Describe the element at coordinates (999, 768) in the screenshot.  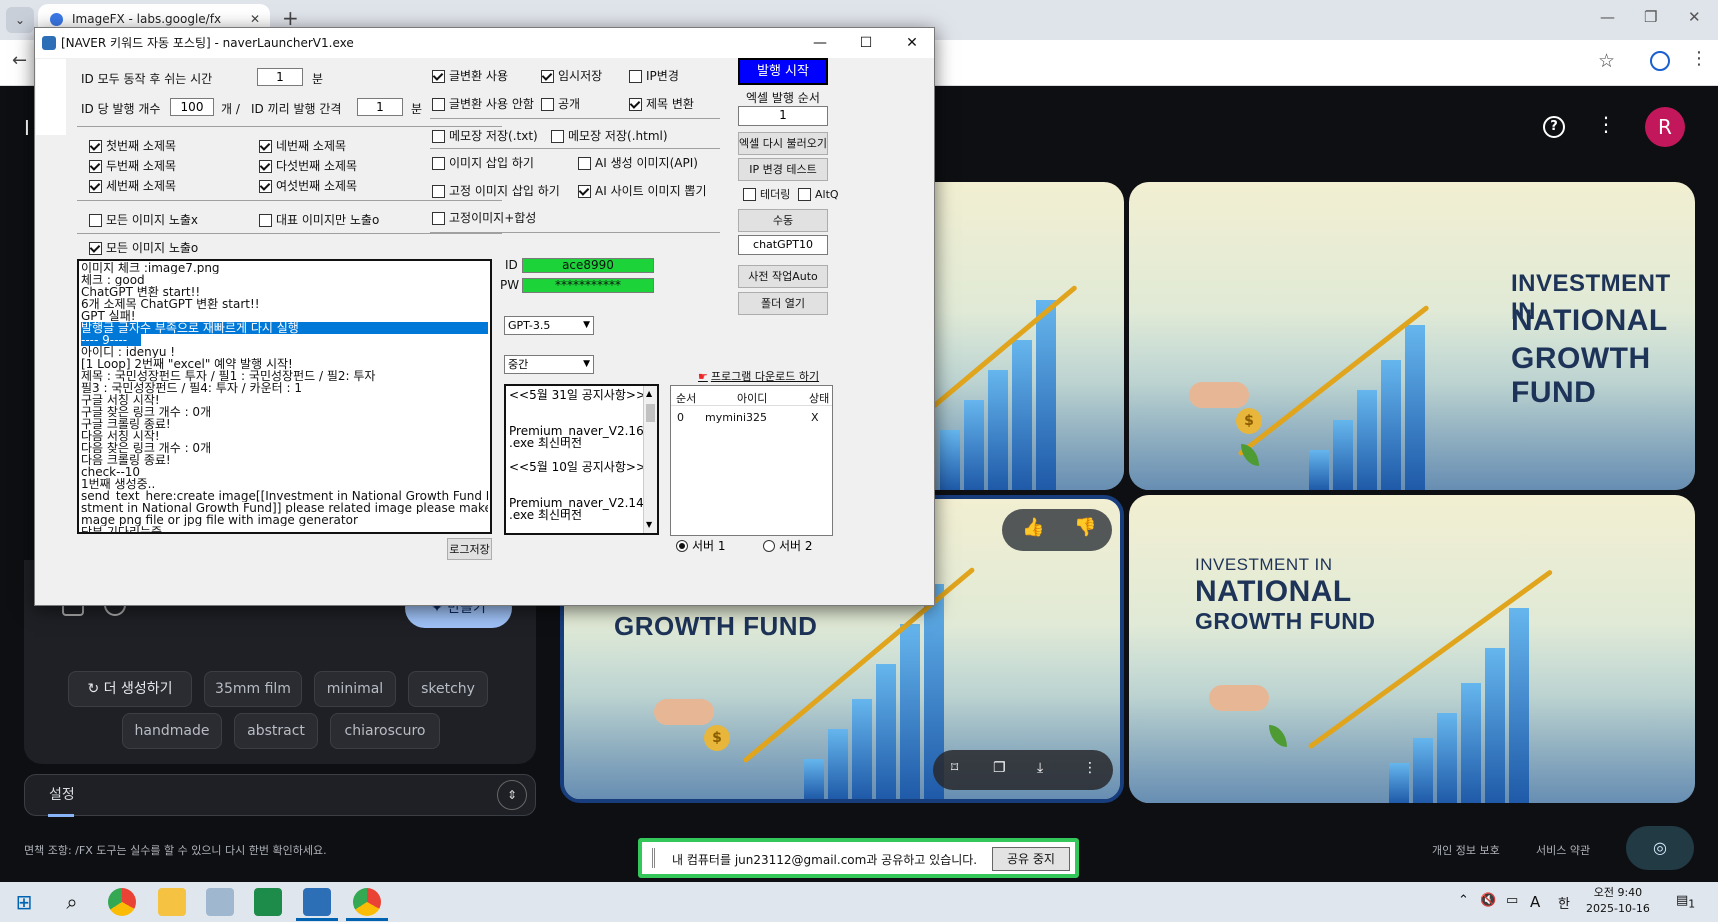
I see `copy-image-icon: ❐` at that location.